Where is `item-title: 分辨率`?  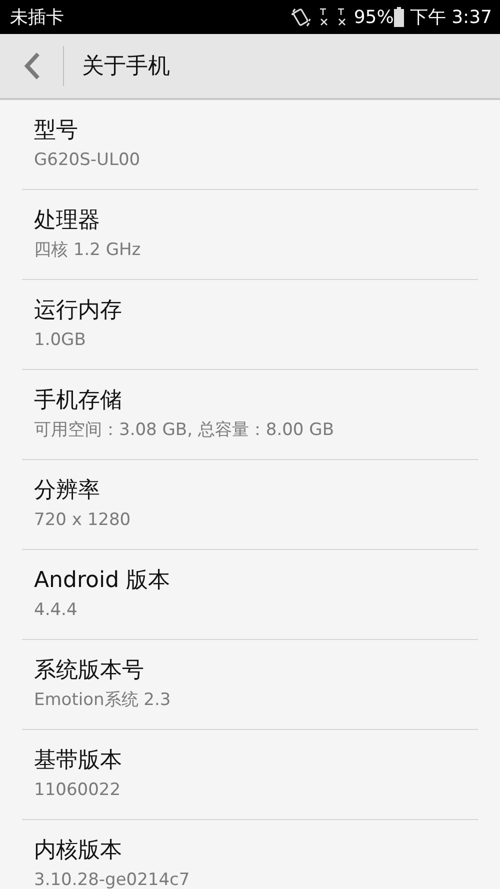
item-title: 分辨率 is located at coordinates (67, 491).